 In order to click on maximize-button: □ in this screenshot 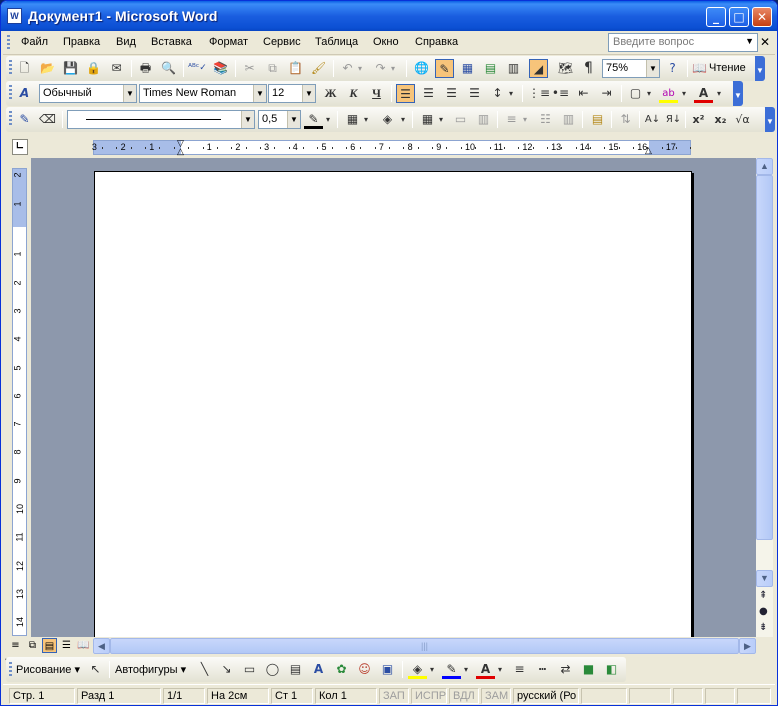, I will do `click(739, 17)`.